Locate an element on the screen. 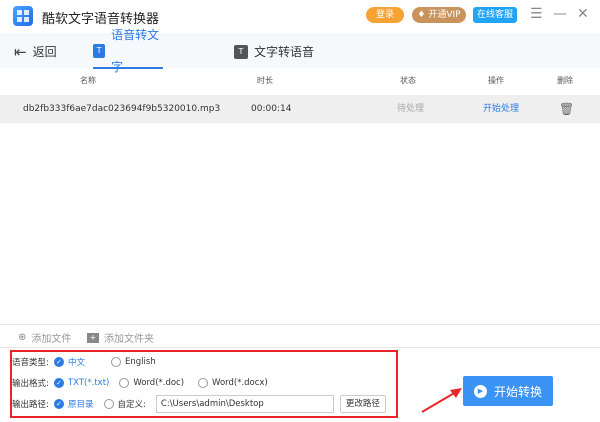 The image size is (600, 422). radio-chinese: ✓ 中文 is located at coordinates (69, 362).